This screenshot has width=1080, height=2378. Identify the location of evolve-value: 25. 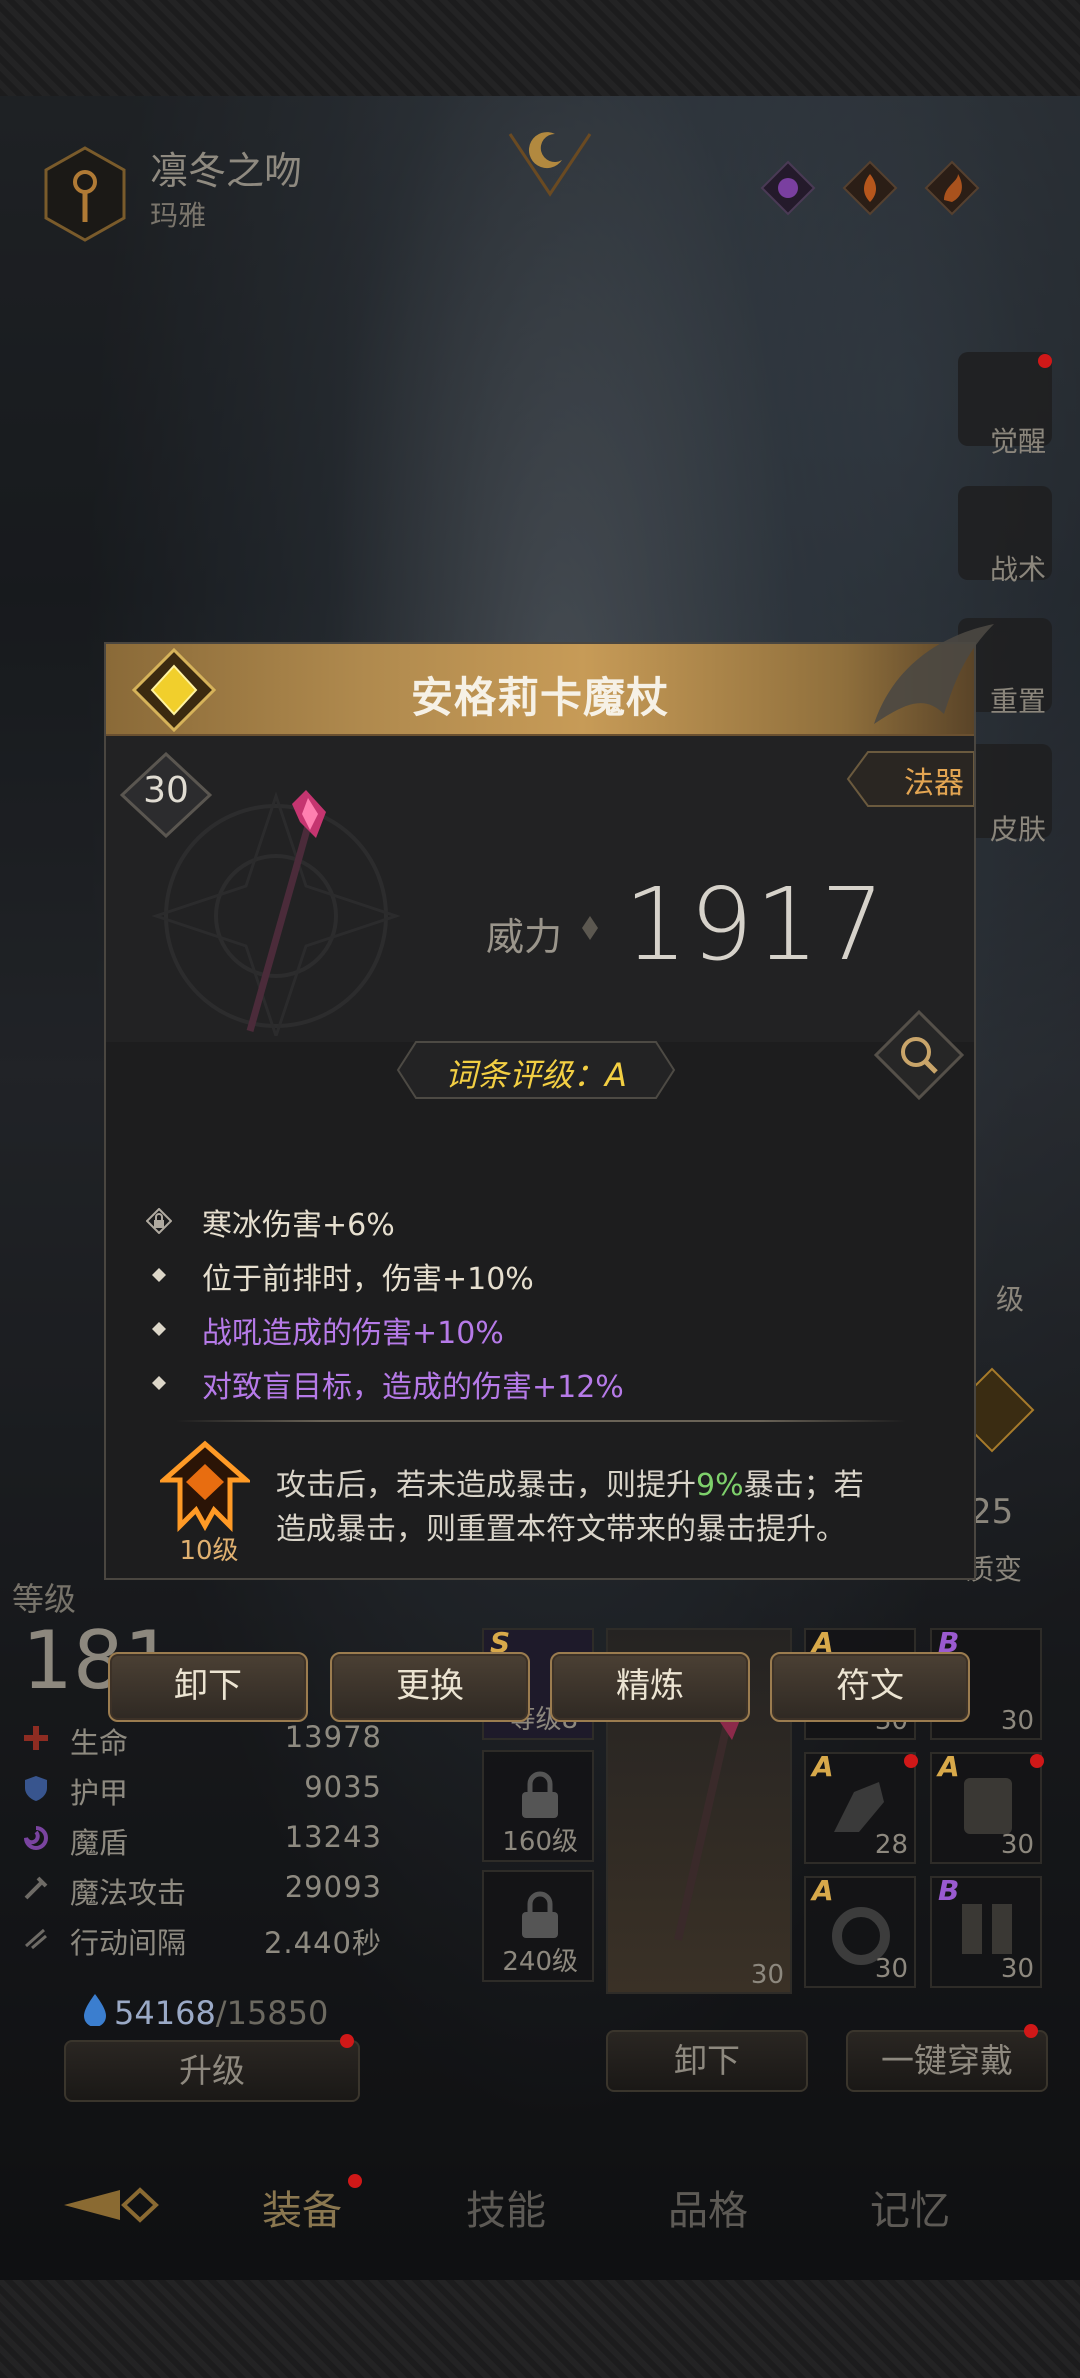
(992, 1512).